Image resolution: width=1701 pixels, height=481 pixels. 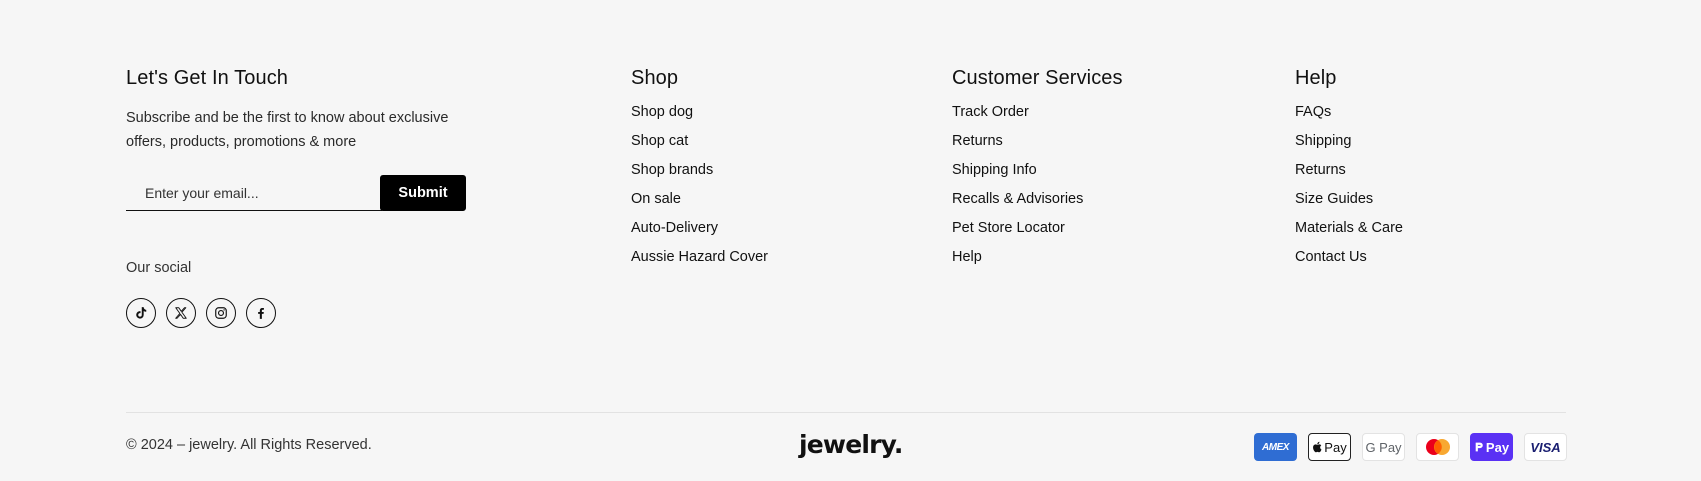 What do you see at coordinates (1437, 447) in the screenshot?
I see `mastercard-icon` at bounding box center [1437, 447].